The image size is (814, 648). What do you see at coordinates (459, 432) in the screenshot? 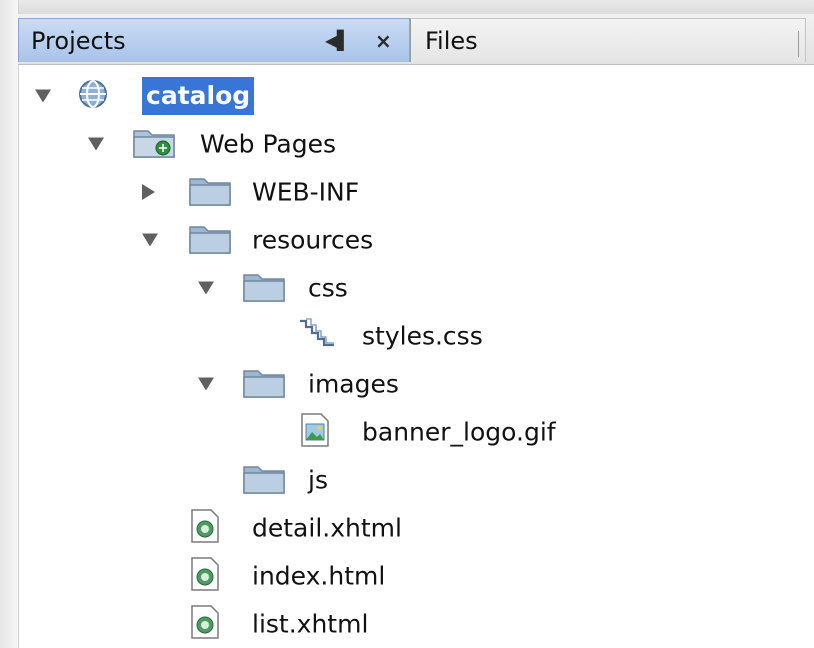
I see `tree-label: banner_logo.gif` at bounding box center [459, 432].